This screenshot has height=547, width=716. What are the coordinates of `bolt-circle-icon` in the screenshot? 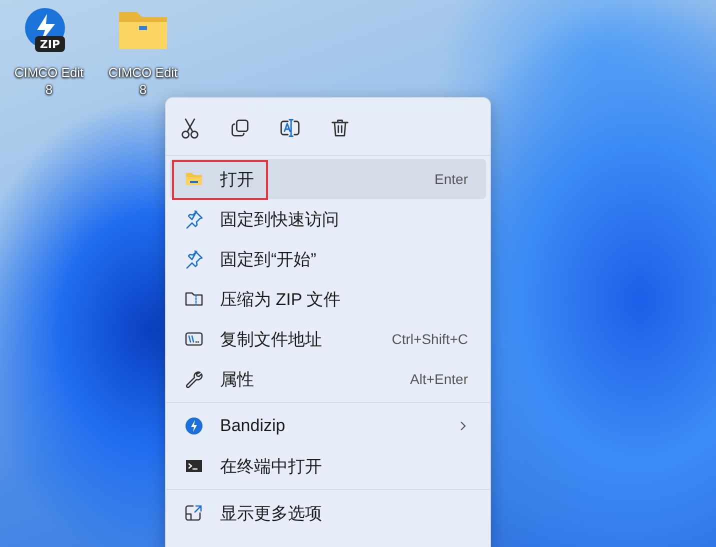 It's located at (194, 426).